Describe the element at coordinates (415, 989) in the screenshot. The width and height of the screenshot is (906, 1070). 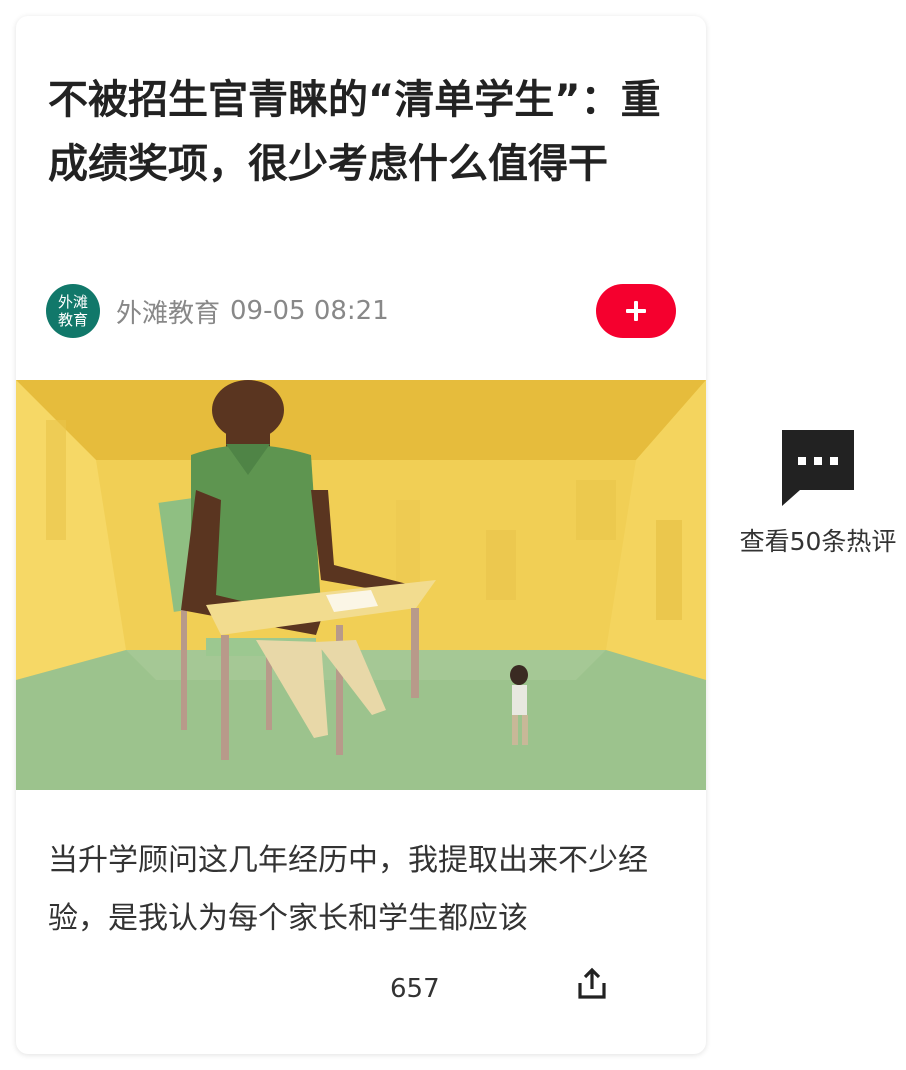
I see `read-count: 657` at that location.